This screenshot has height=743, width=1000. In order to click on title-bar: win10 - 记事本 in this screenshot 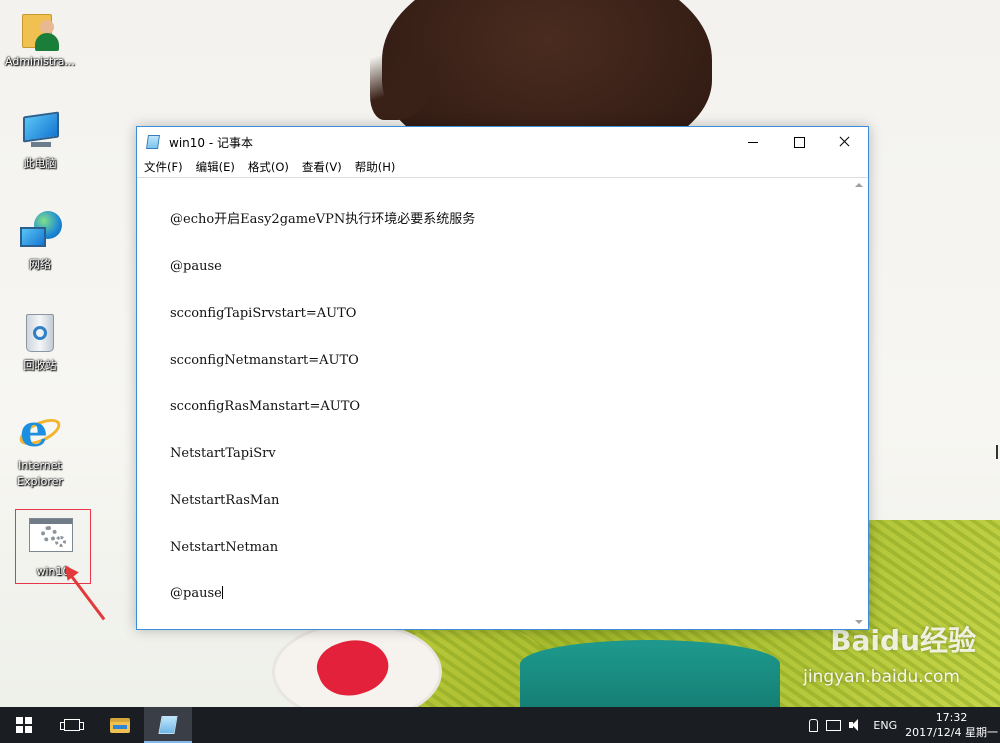, I will do `click(502, 142)`.